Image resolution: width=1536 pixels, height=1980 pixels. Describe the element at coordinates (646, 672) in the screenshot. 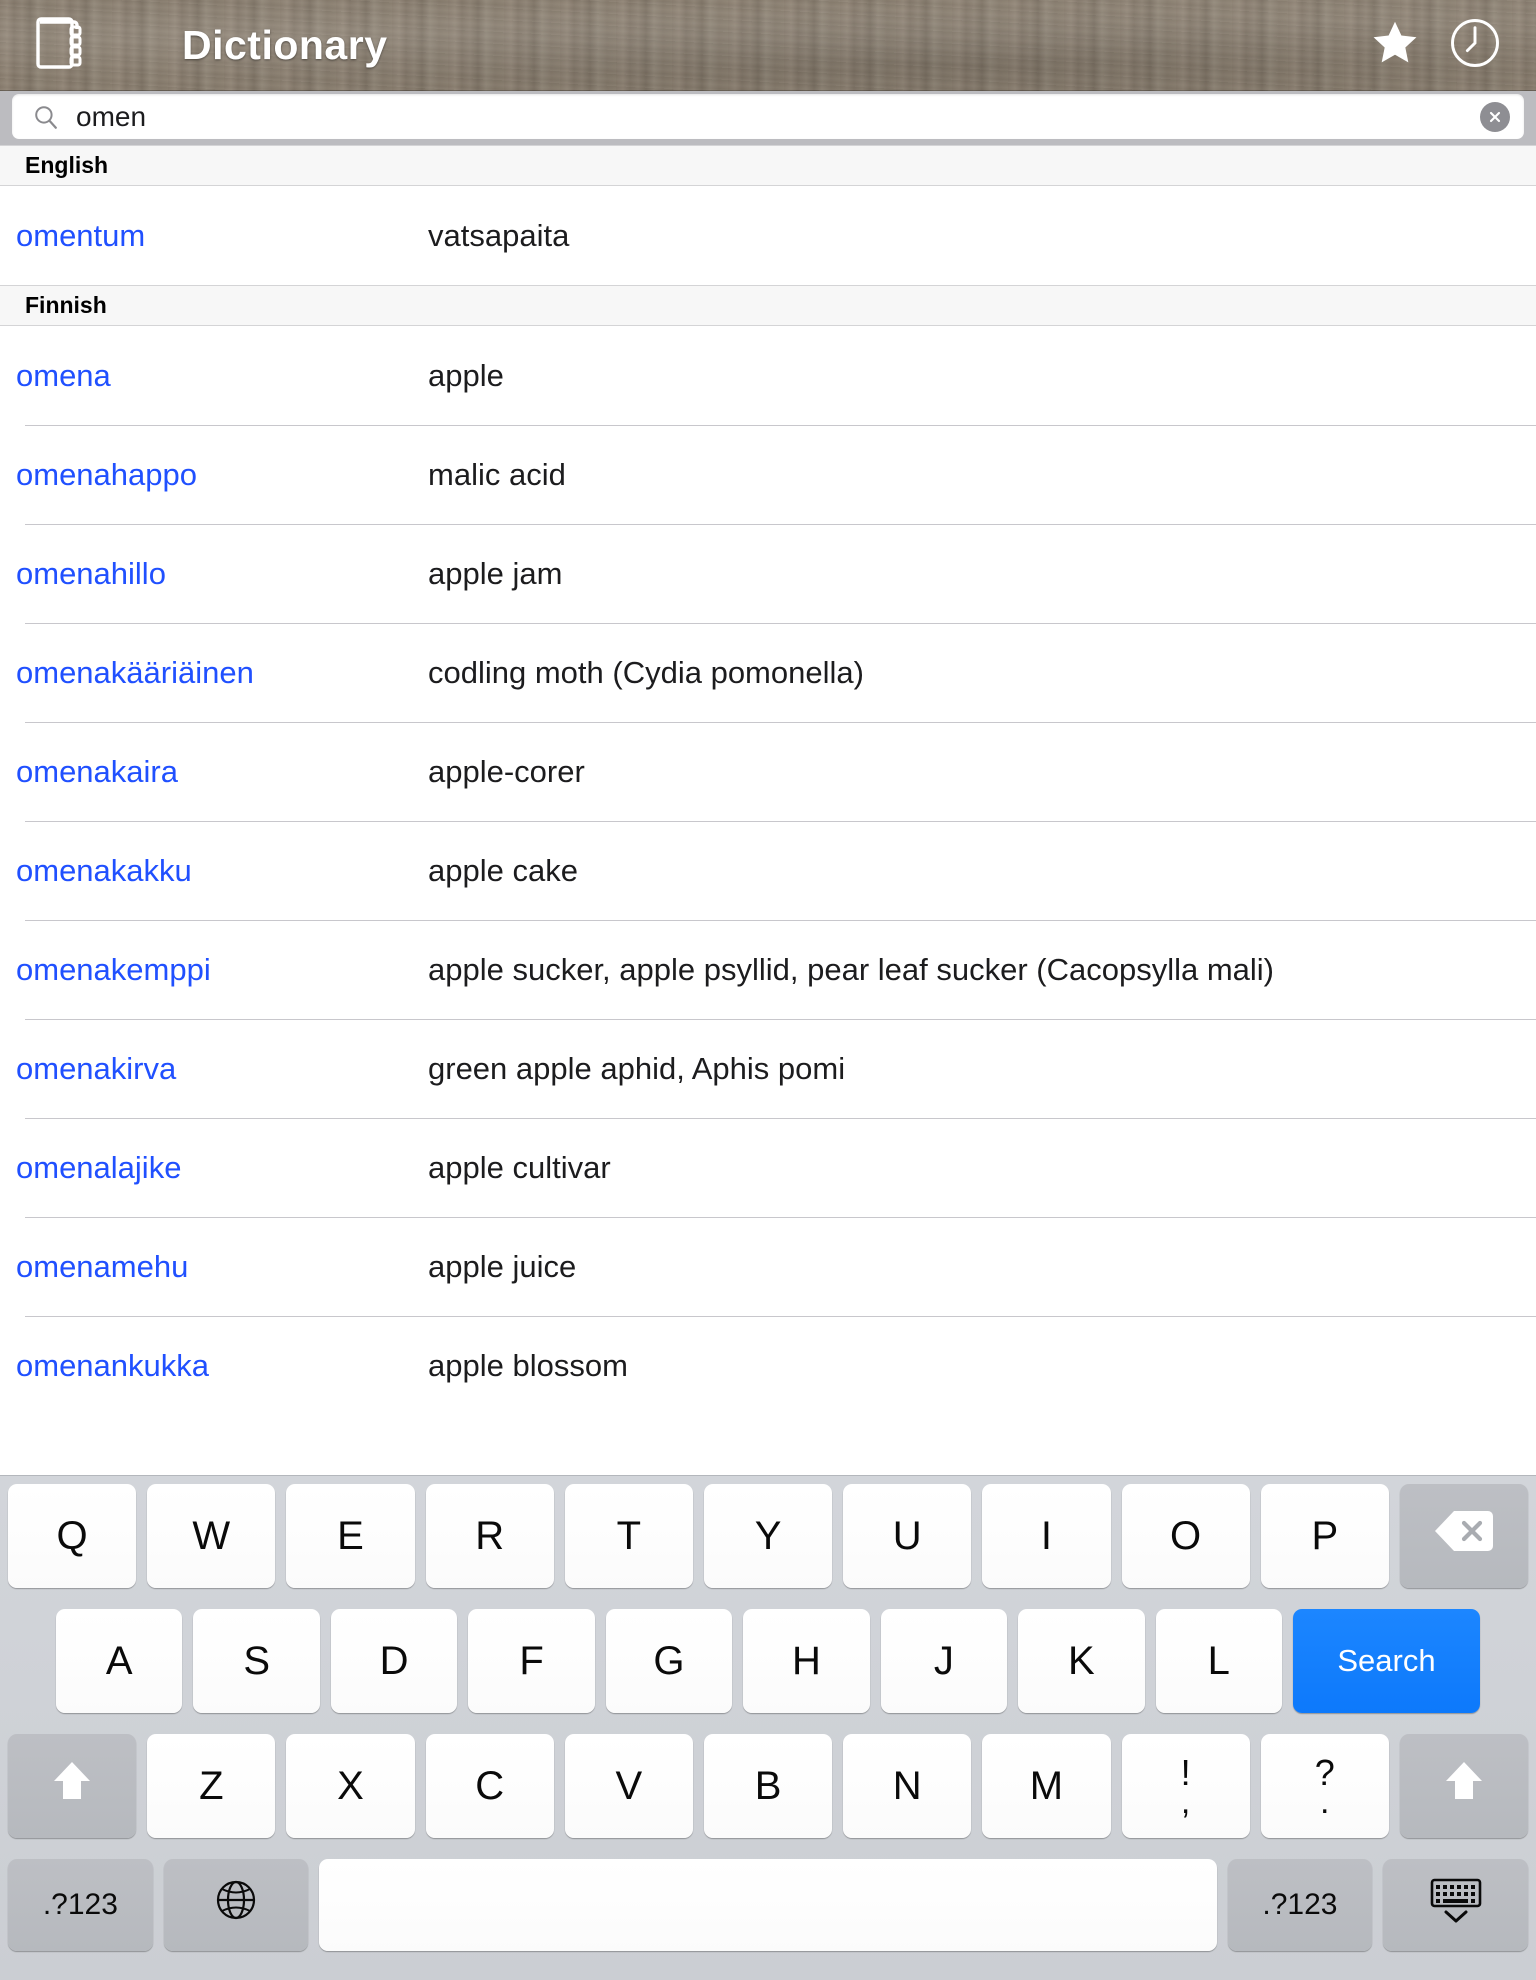

I see `row-definition: codling moth (Cydia pomonella)` at that location.